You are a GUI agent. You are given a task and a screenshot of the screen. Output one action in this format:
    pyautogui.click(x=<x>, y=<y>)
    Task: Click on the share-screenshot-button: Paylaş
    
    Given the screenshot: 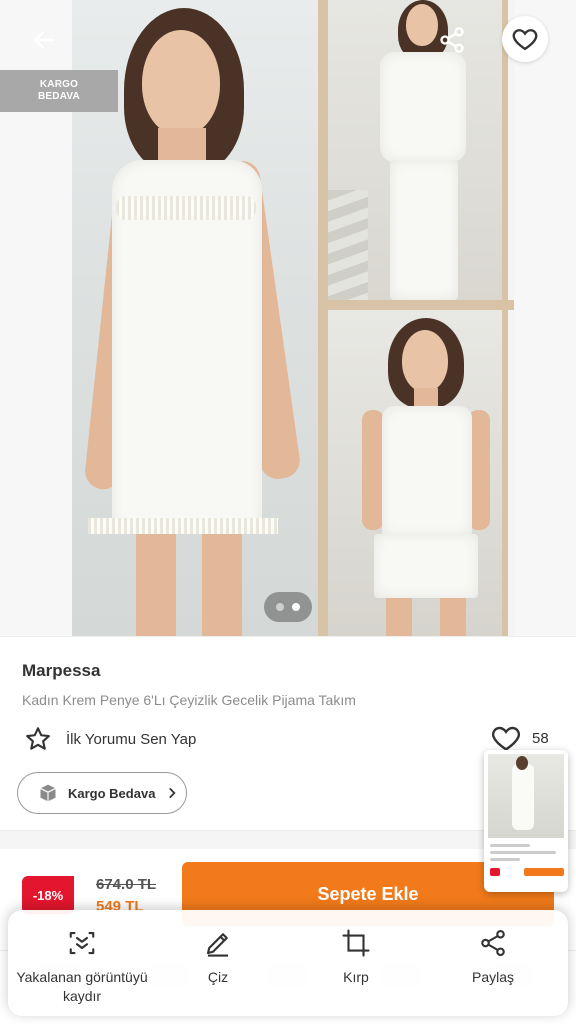 What is the action you would take?
    pyautogui.click(x=493, y=957)
    